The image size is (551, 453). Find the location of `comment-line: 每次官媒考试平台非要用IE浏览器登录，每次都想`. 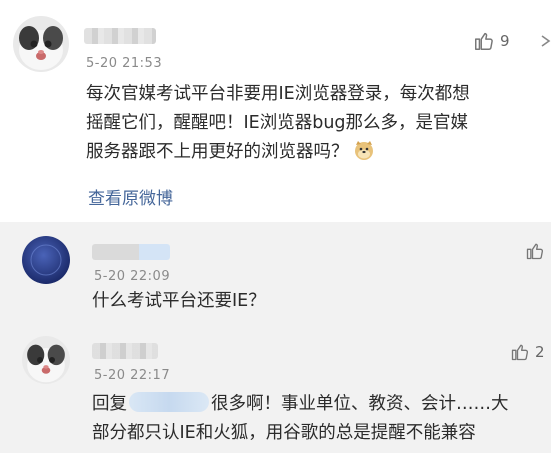

comment-line: 每次官媒考试平台非要用IE浏览器登录，每次都想 is located at coordinates (278, 94).